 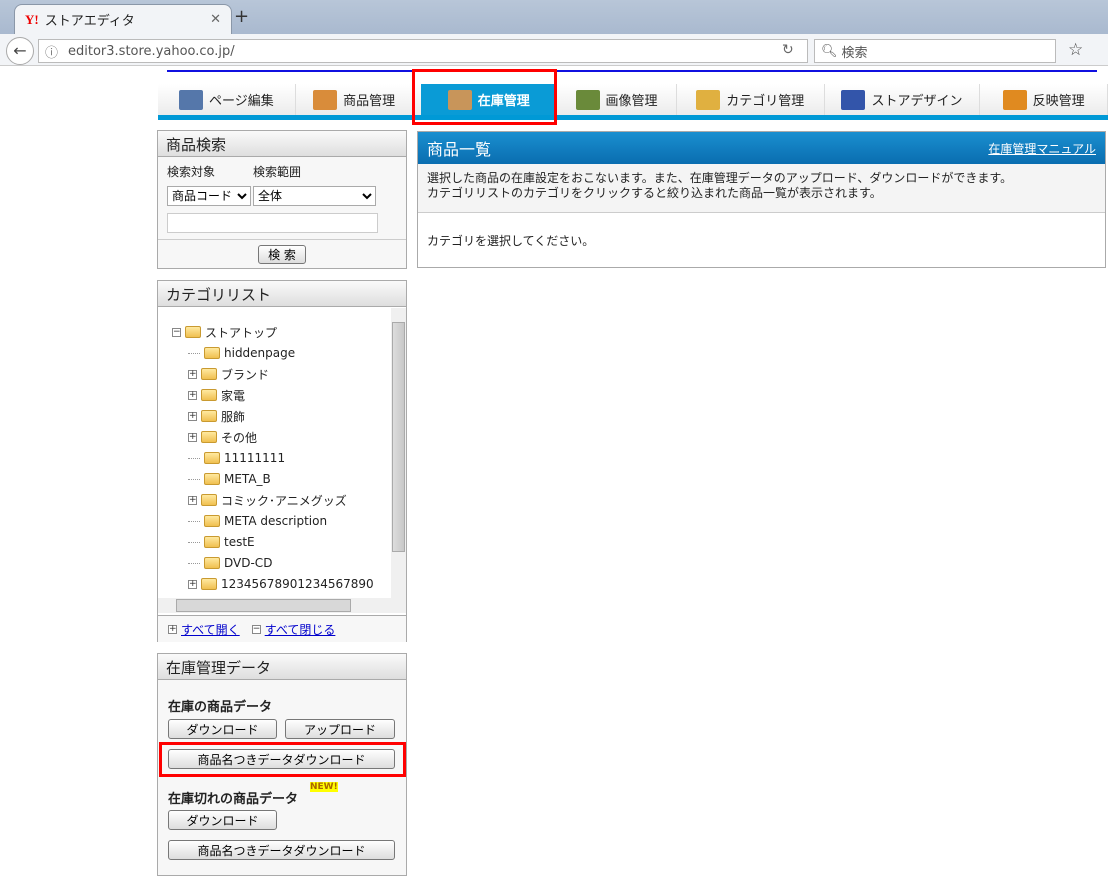 I want to click on nav-tab: ページ編集, so click(x=227, y=99).